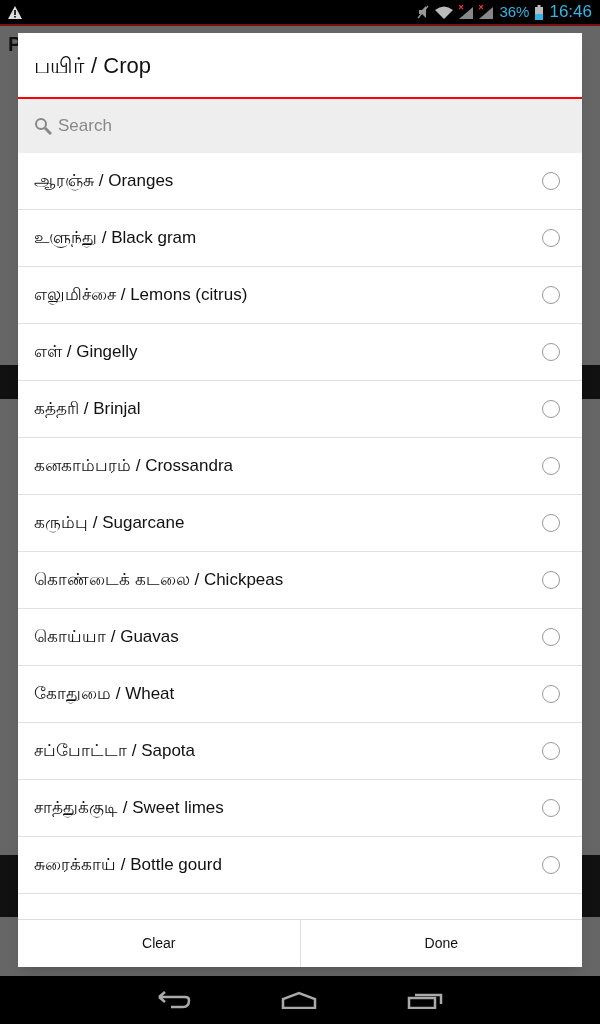 The height and width of the screenshot is (1024, 600). What do you see at coordinates (106, 637) in the screenshot?
I see `crop-option: கொய்யா / Guavas` at bounding box center [106, 637].